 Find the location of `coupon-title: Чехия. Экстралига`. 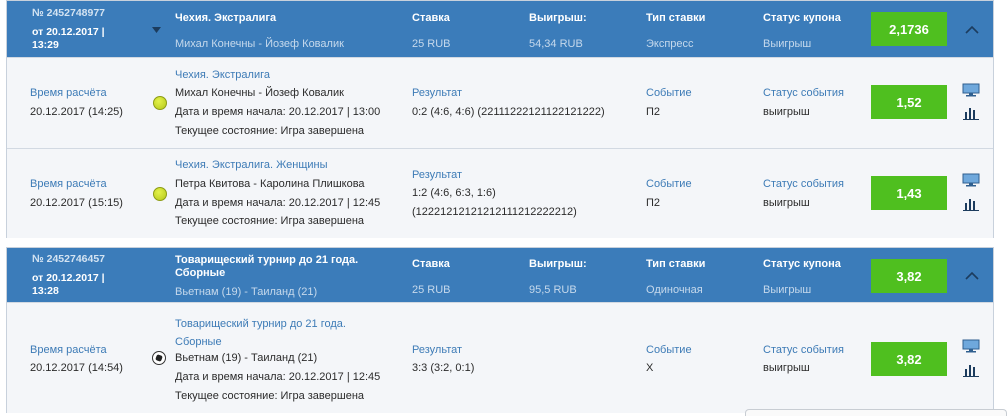

coupon-title: Чехия. Экстралига is located at coordinates (226, 18).